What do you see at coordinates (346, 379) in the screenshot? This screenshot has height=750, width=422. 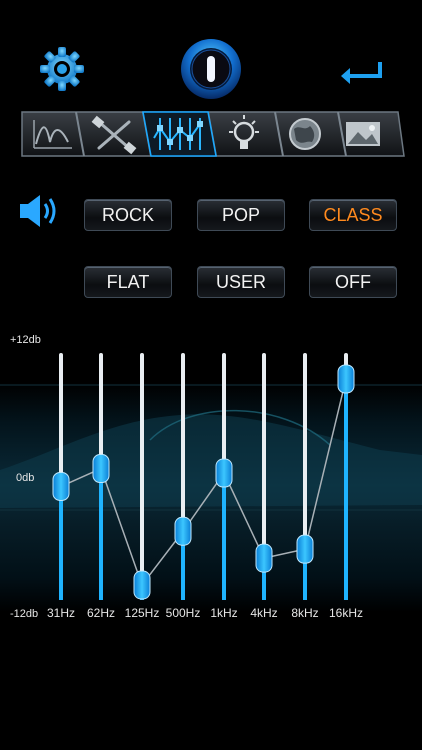 I see `eq-slider-knob-16kHz` at bounding box center [346, 379].